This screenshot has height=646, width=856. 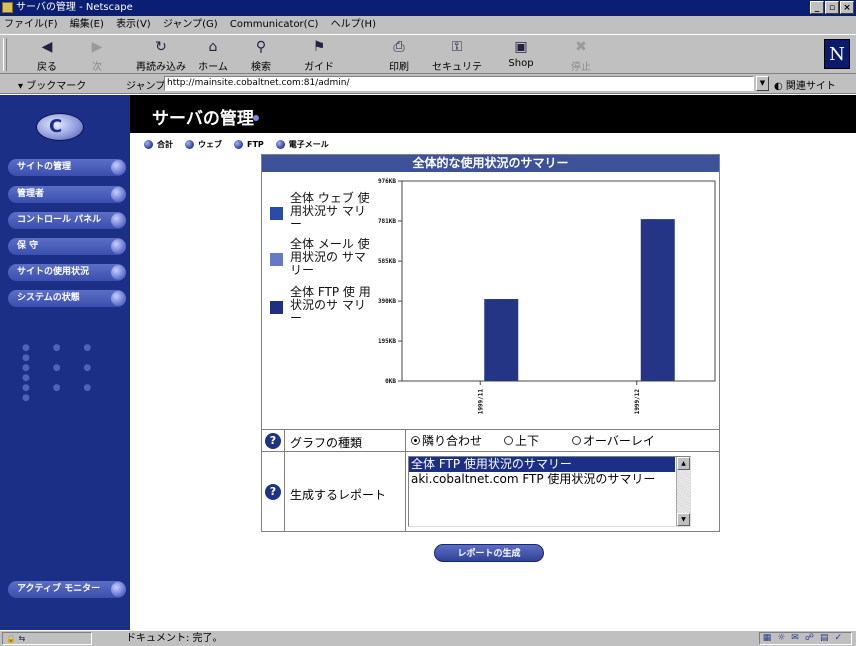 I want to click on toolbar-button-back-arrow: ◀ 戻る, so click(x=47, y=56).